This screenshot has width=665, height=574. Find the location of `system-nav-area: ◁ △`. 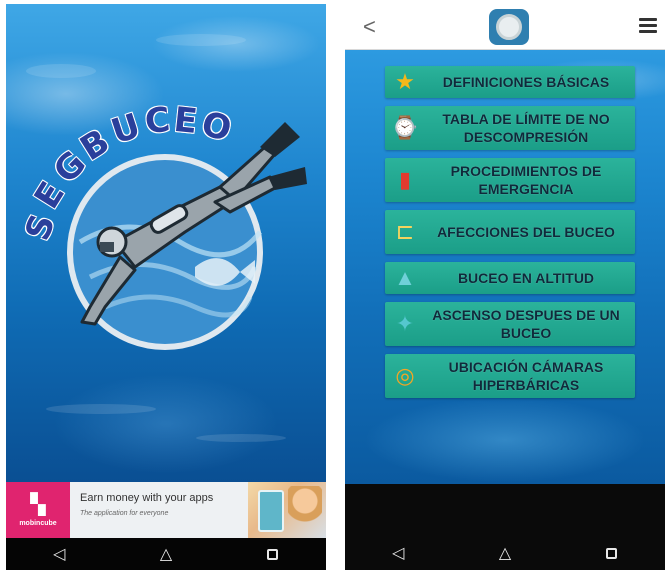

system-nav-area: ◁ △ is located at coordinates (505, 527).